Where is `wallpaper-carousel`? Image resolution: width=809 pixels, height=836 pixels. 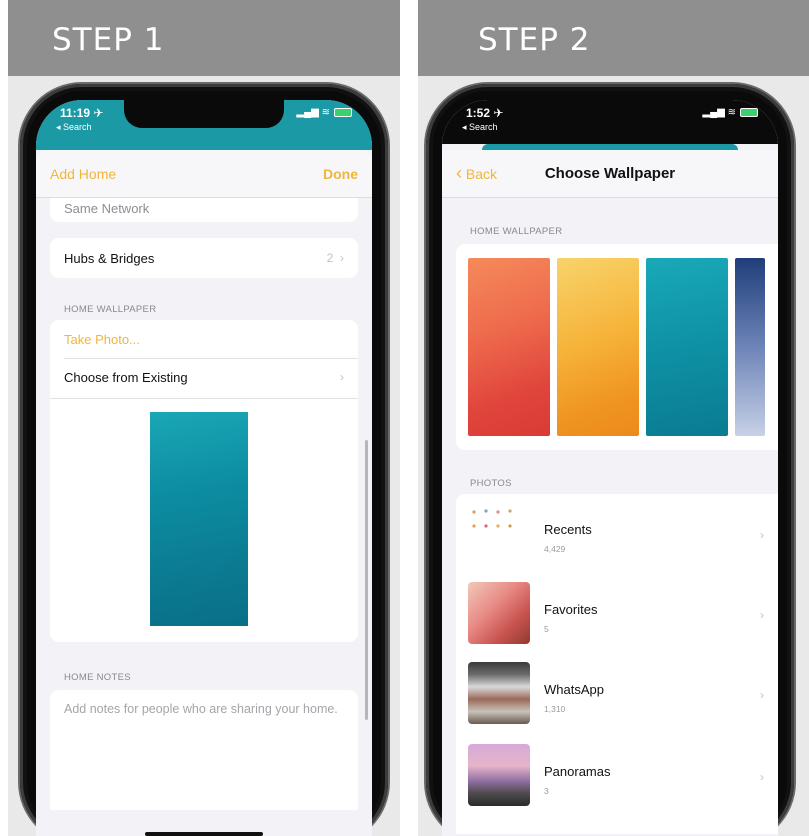
wallpaper-carousel is located at coordinates (617, 347).